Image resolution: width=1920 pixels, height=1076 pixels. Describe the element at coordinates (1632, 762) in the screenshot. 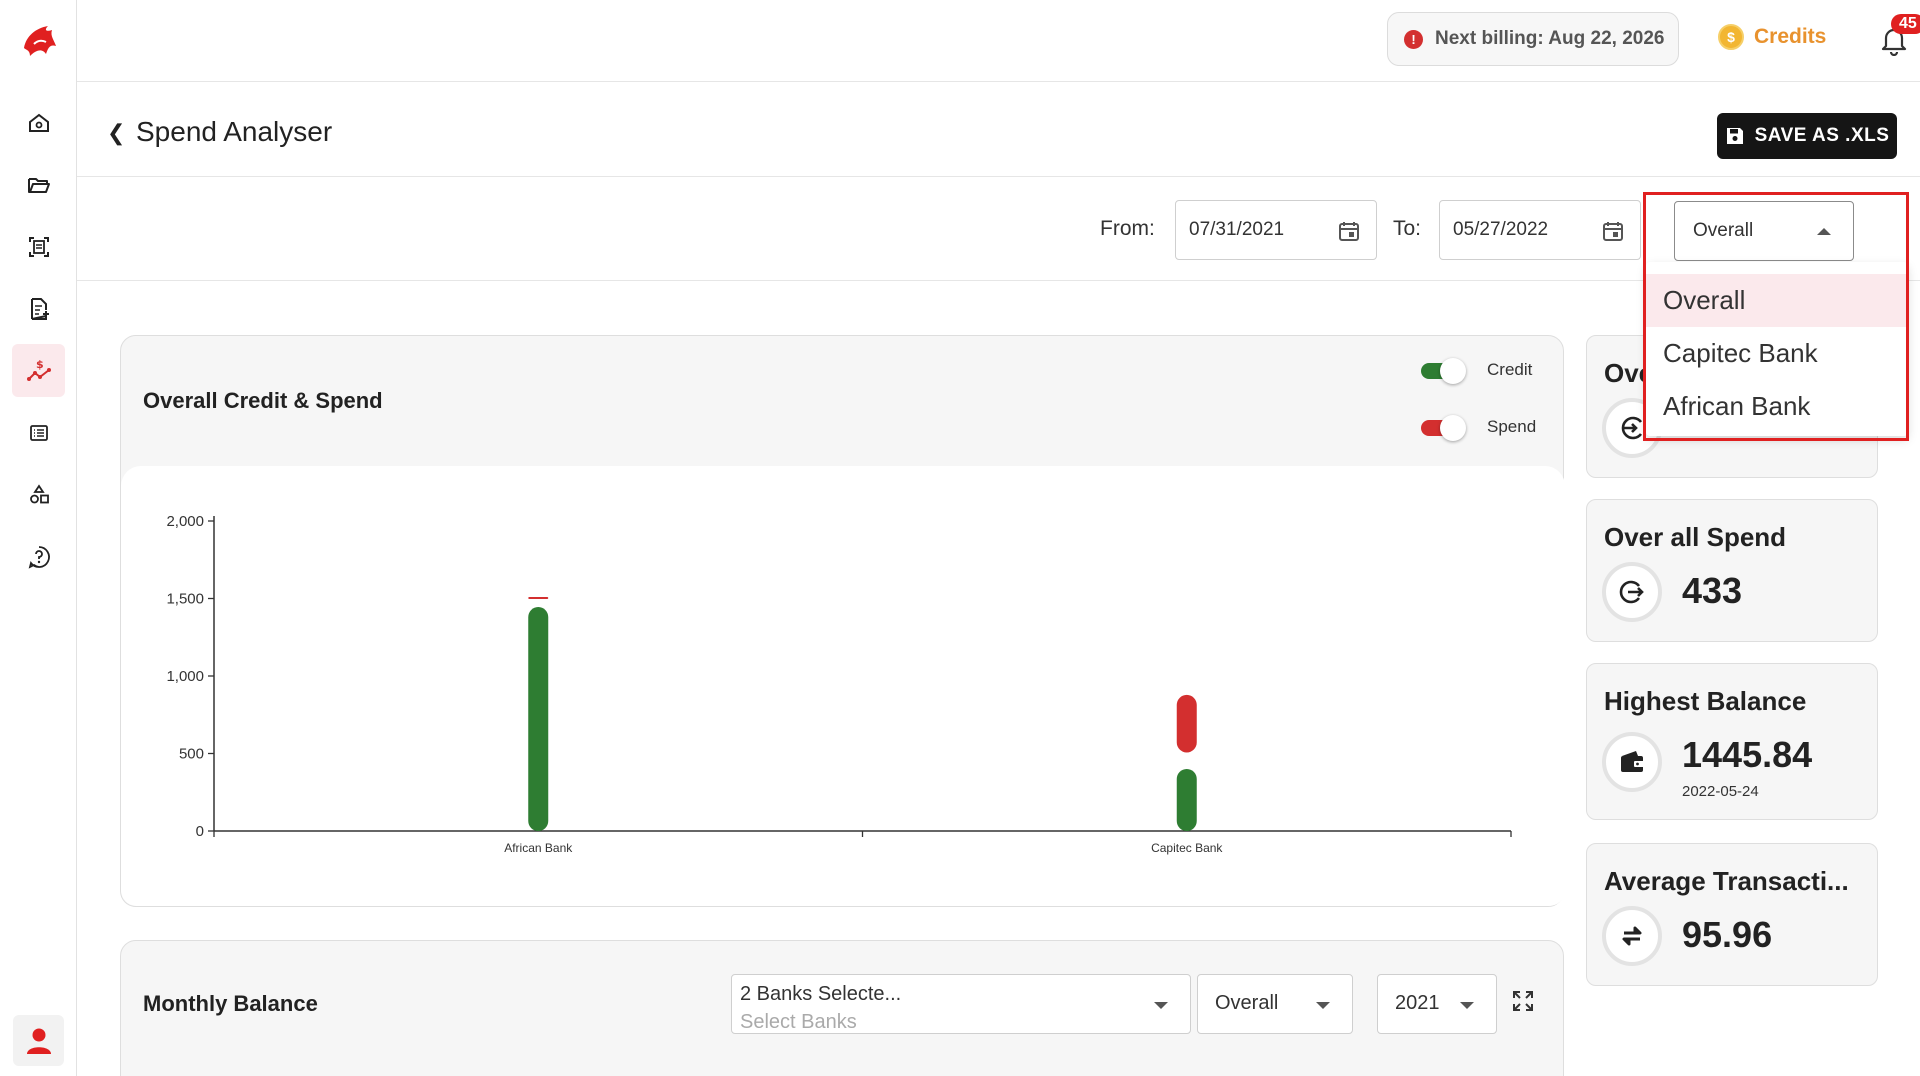

I see `wallet-icon` at that location.